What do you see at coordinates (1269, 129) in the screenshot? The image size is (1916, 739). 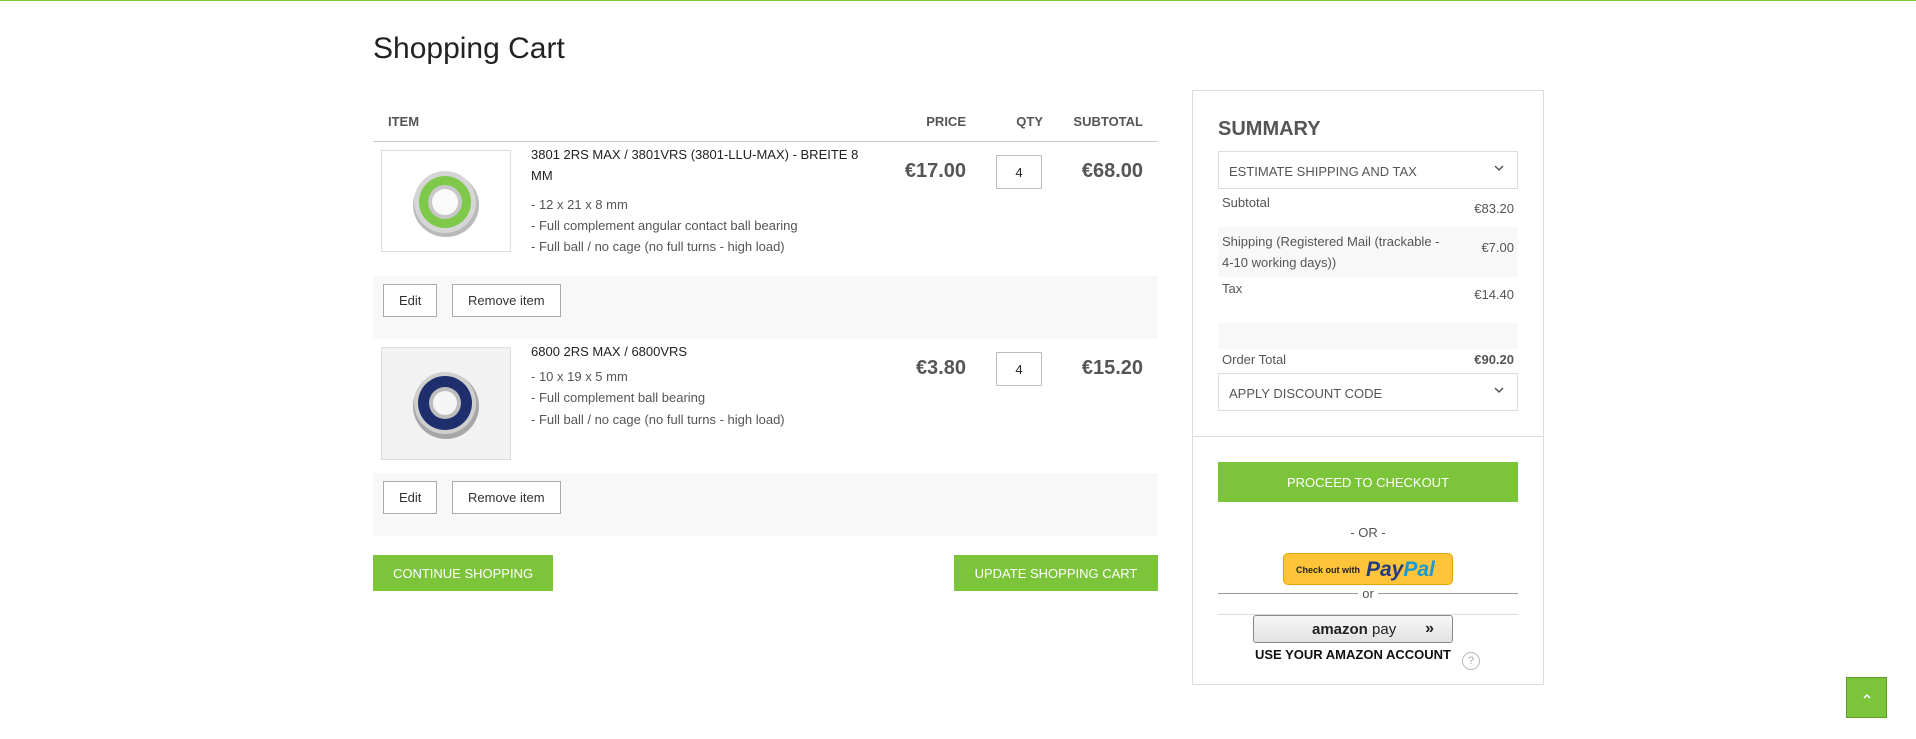 I see `summary-title: SUMMARY` at bounding box center [1269, 129].